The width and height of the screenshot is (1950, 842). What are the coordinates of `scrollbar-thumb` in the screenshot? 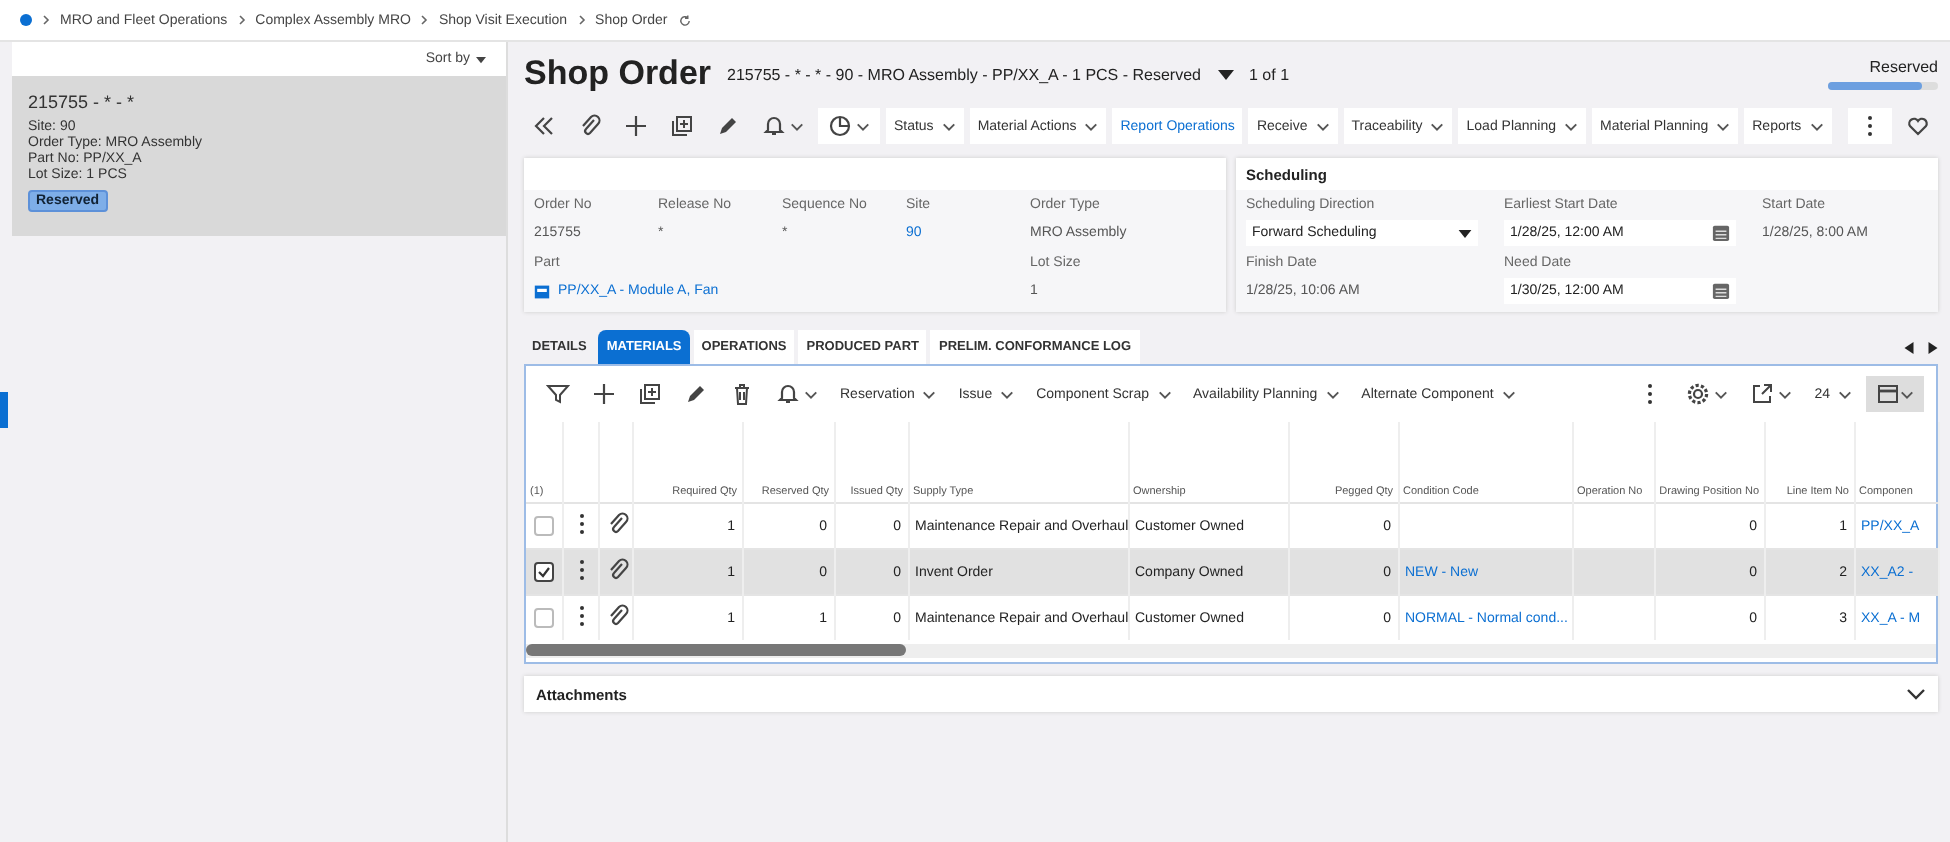 It's located at (716, 650).